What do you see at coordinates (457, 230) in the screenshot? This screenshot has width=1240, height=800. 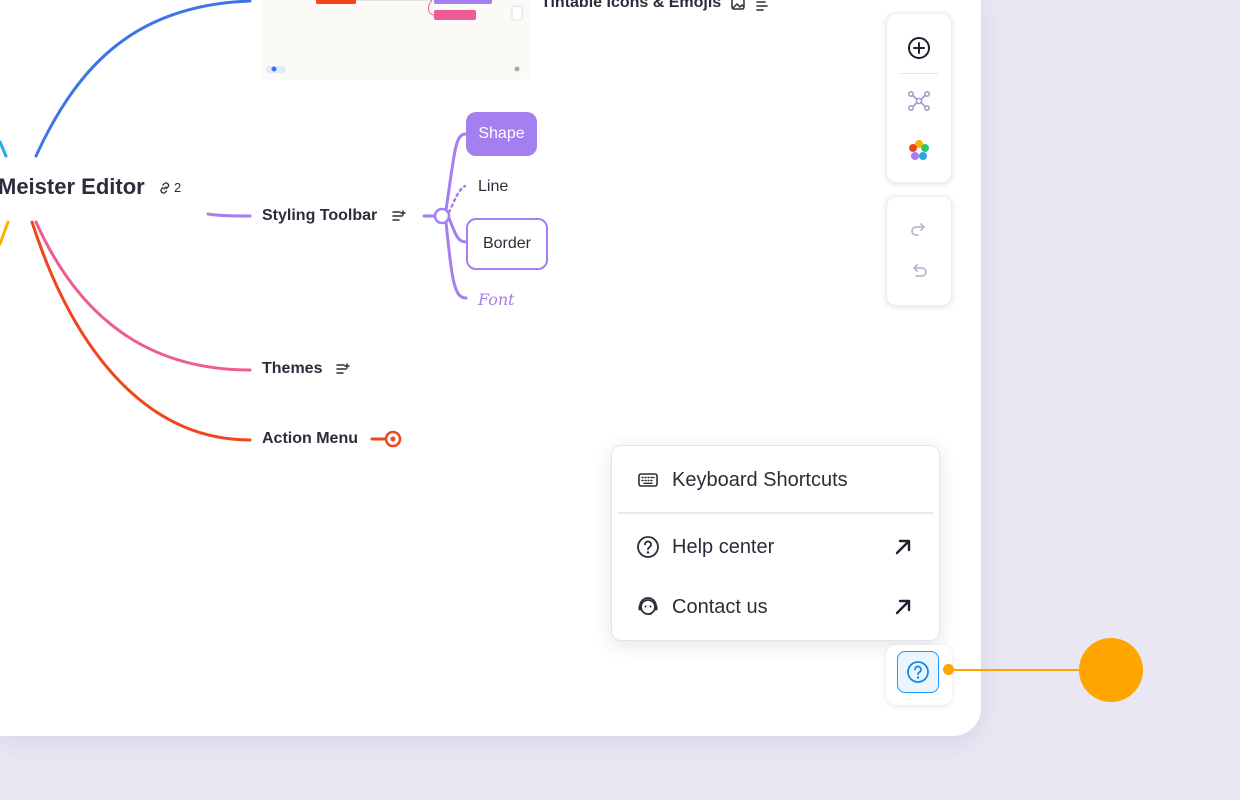 I see `link-to-border` at bounding box center [457, 230].